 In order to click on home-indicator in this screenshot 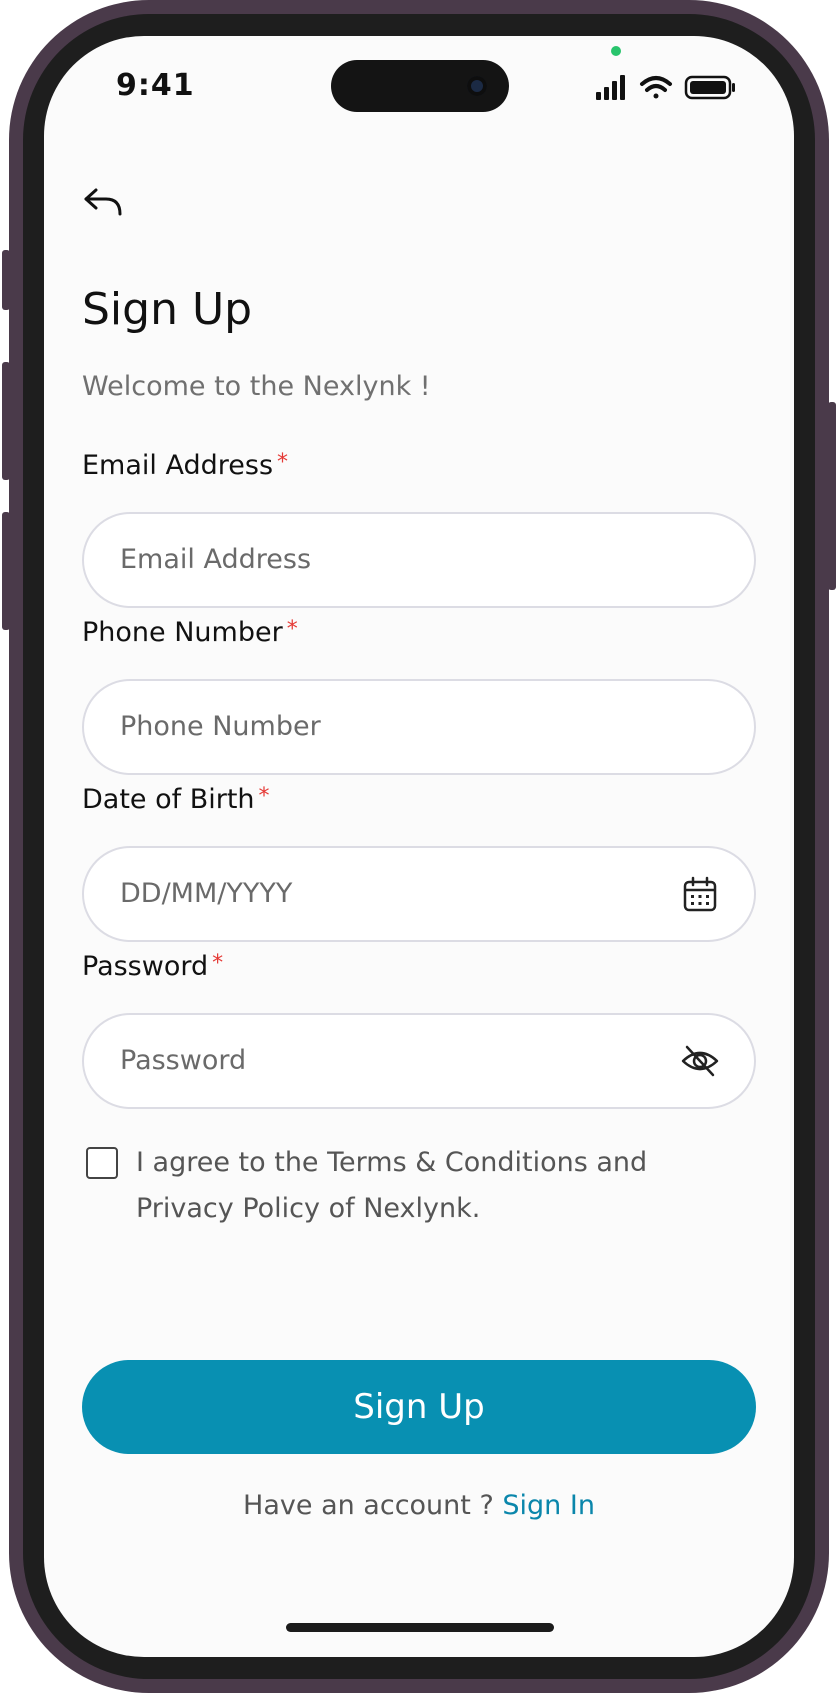, I will do `click(420, 1627)`.